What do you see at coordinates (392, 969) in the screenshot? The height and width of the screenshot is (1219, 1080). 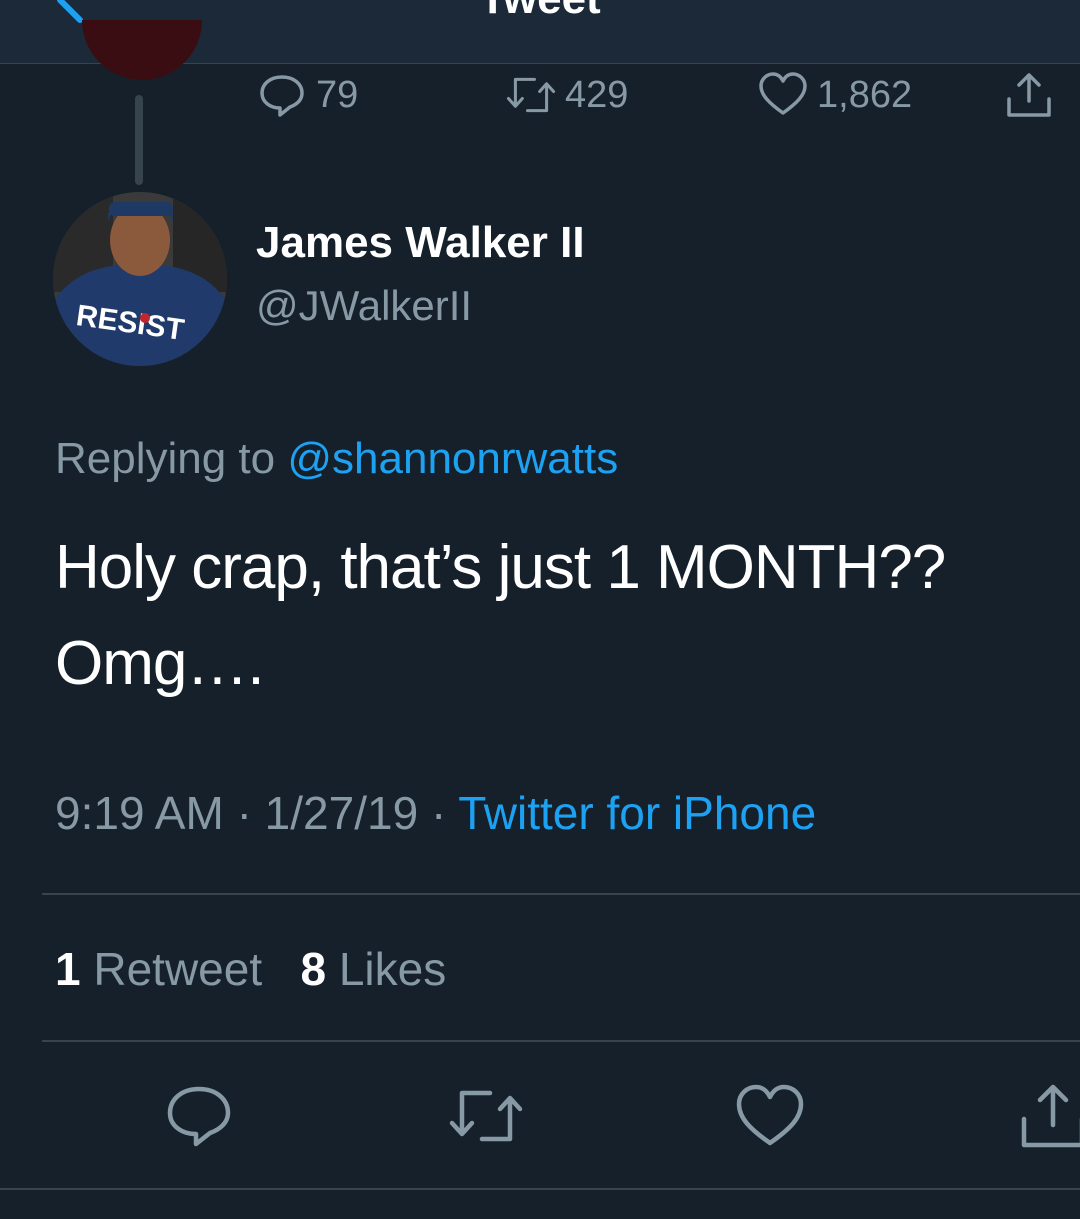 I see `like-label: Likes` at bounding box center [392, 969].